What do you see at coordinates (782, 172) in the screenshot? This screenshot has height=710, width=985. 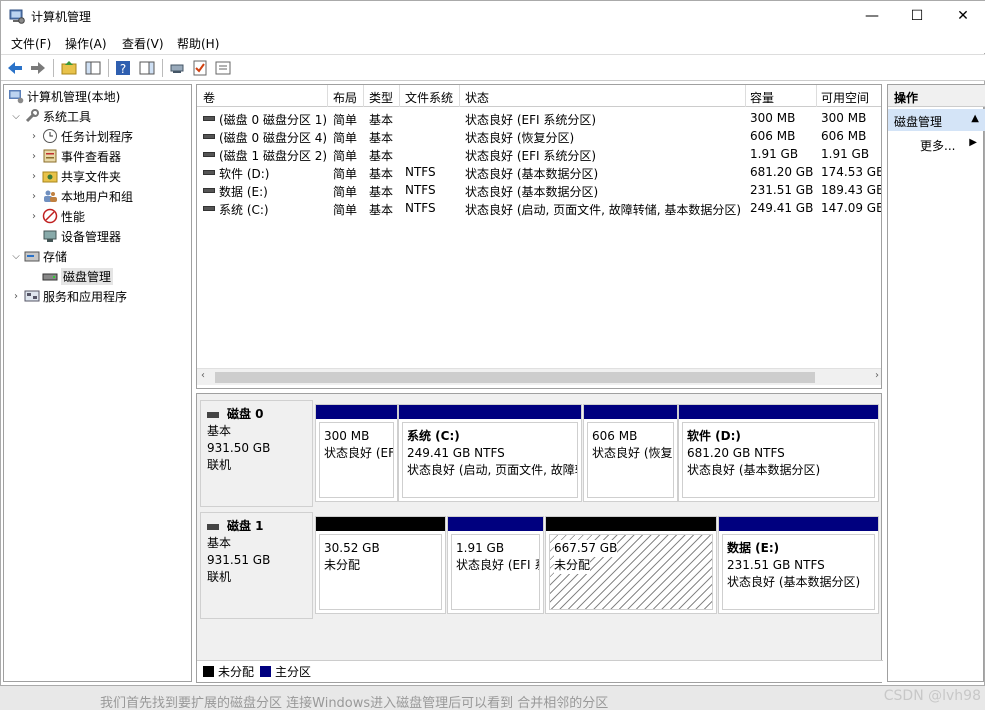 I see `cell-capacity: 681.20 GB` at bounding box center [782, 172].